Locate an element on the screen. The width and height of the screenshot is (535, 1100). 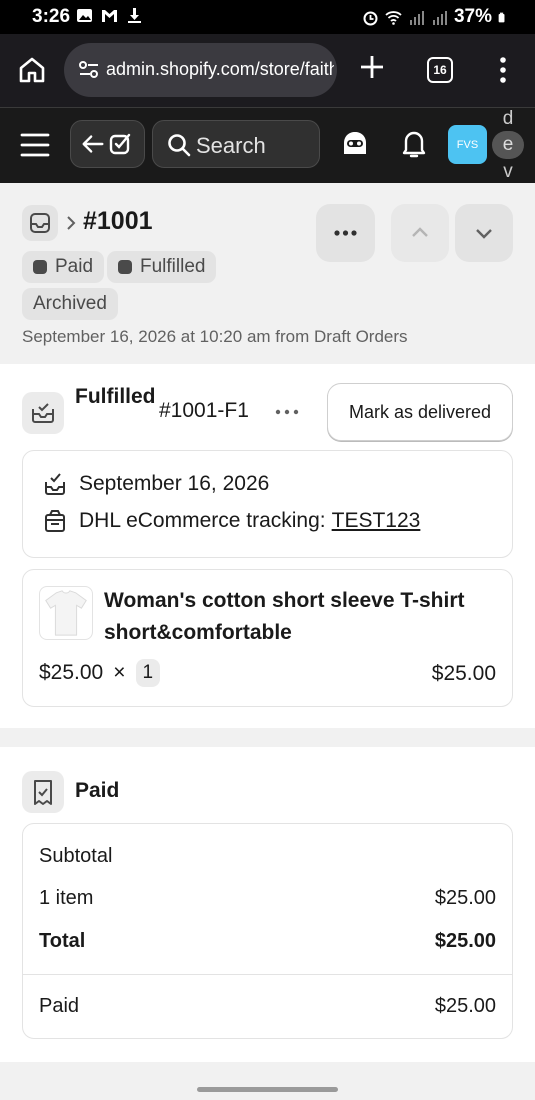
dev-letter-e: e is located at coordinates (508, 145).